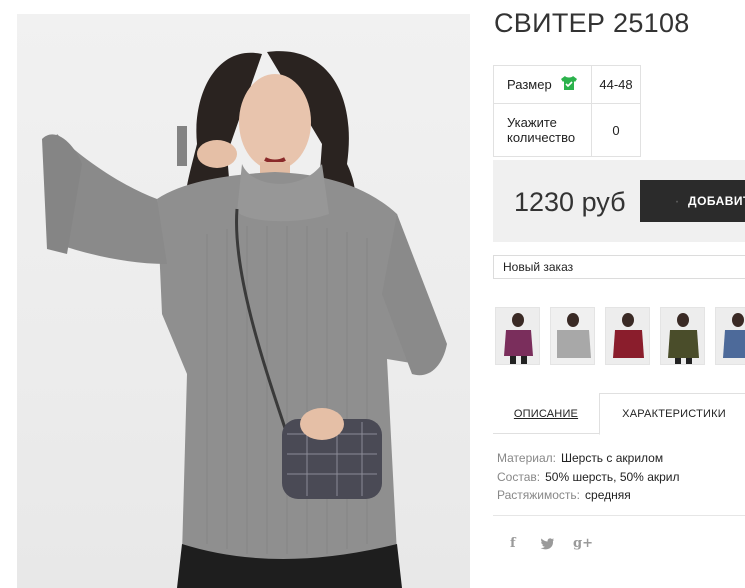  What do you see at coordinates (546, 413) in the screenshot?
I see `tab-description: ОПИСАНИЕ` at bounding box center [546, 413].